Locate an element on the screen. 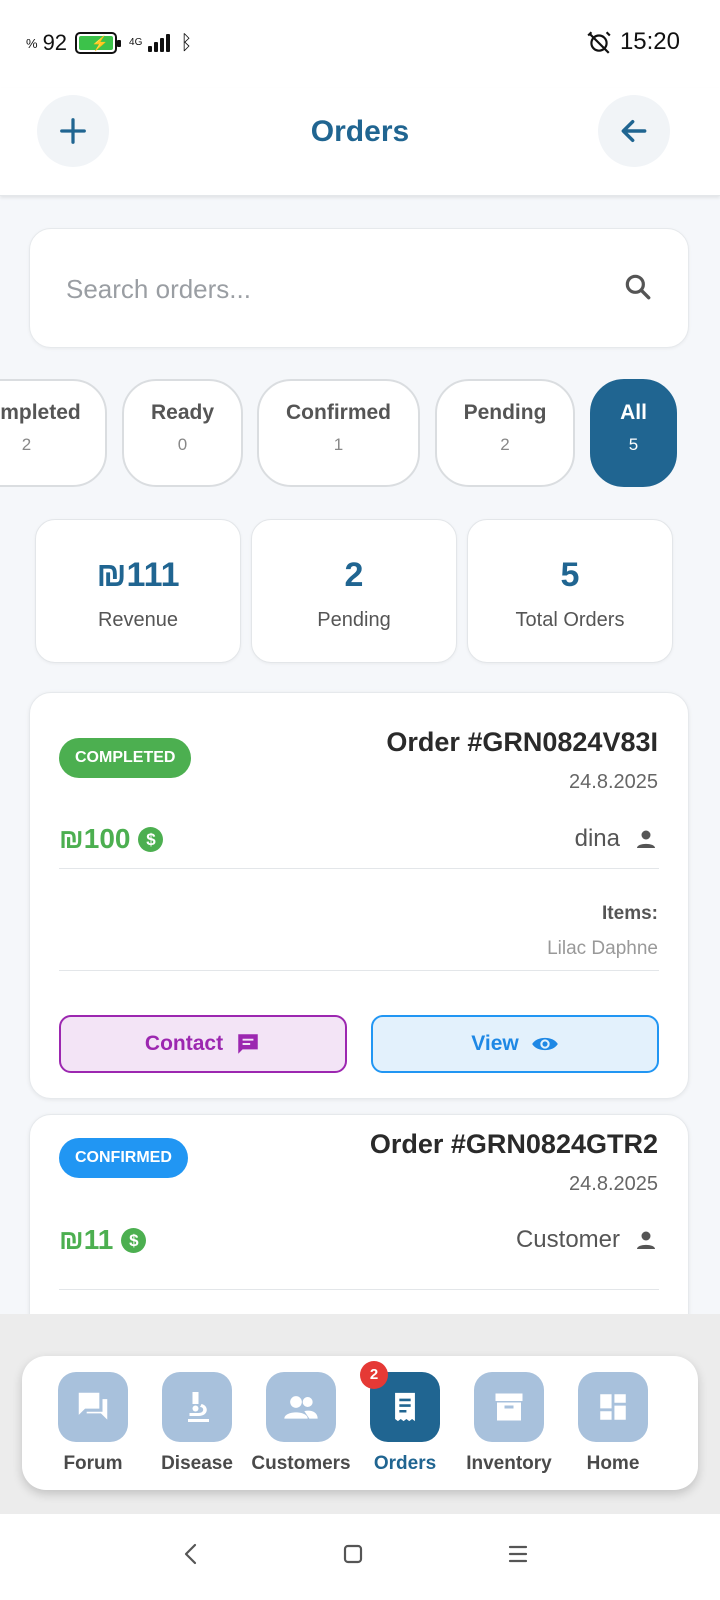 The height and width of the screenshot is (1600, 720). stat-value: 5 is located at coordinates (570, 575).